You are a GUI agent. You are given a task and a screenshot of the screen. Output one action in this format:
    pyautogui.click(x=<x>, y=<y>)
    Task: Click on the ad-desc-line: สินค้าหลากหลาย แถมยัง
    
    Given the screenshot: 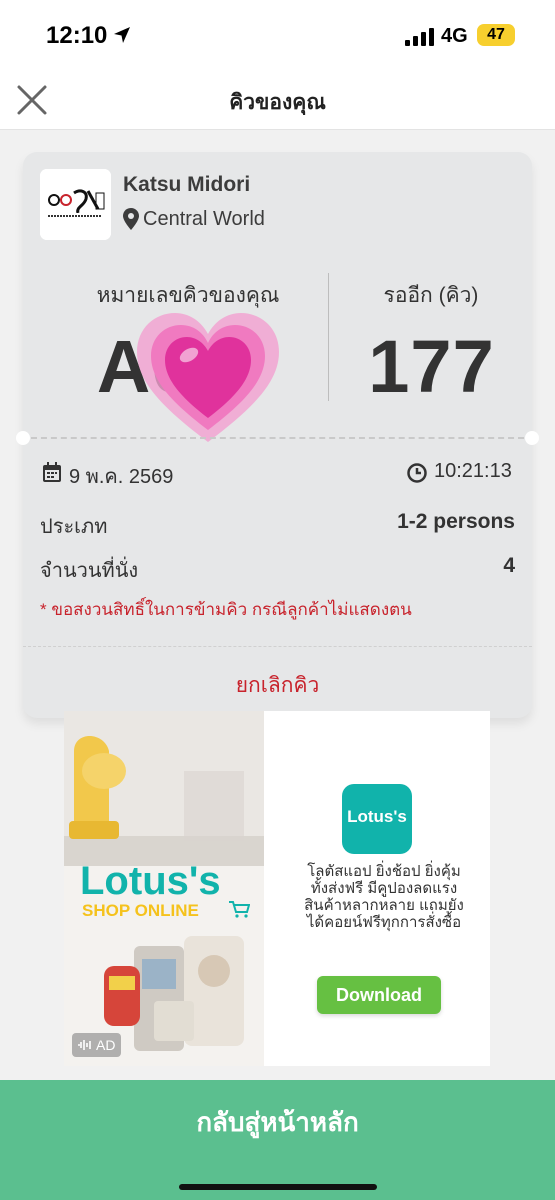 What is the action you would take?
    pyautogui.click(x=384, y=905)
    